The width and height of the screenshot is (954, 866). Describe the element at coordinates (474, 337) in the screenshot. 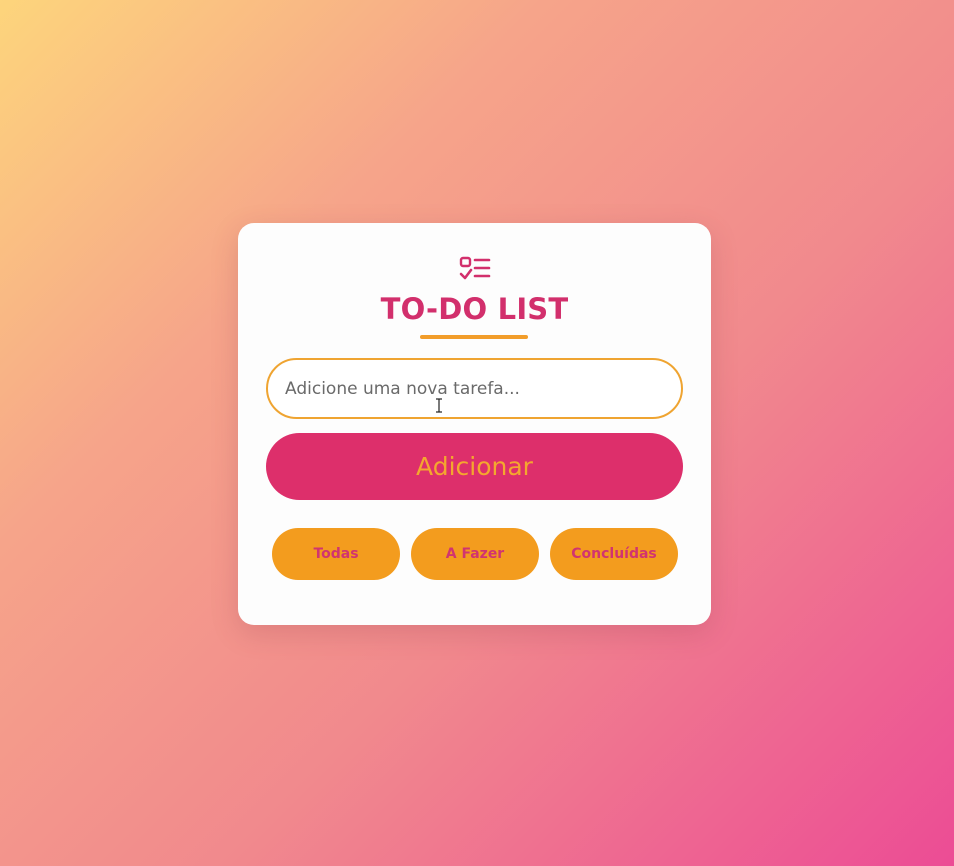

I see `title-underline` at that location.